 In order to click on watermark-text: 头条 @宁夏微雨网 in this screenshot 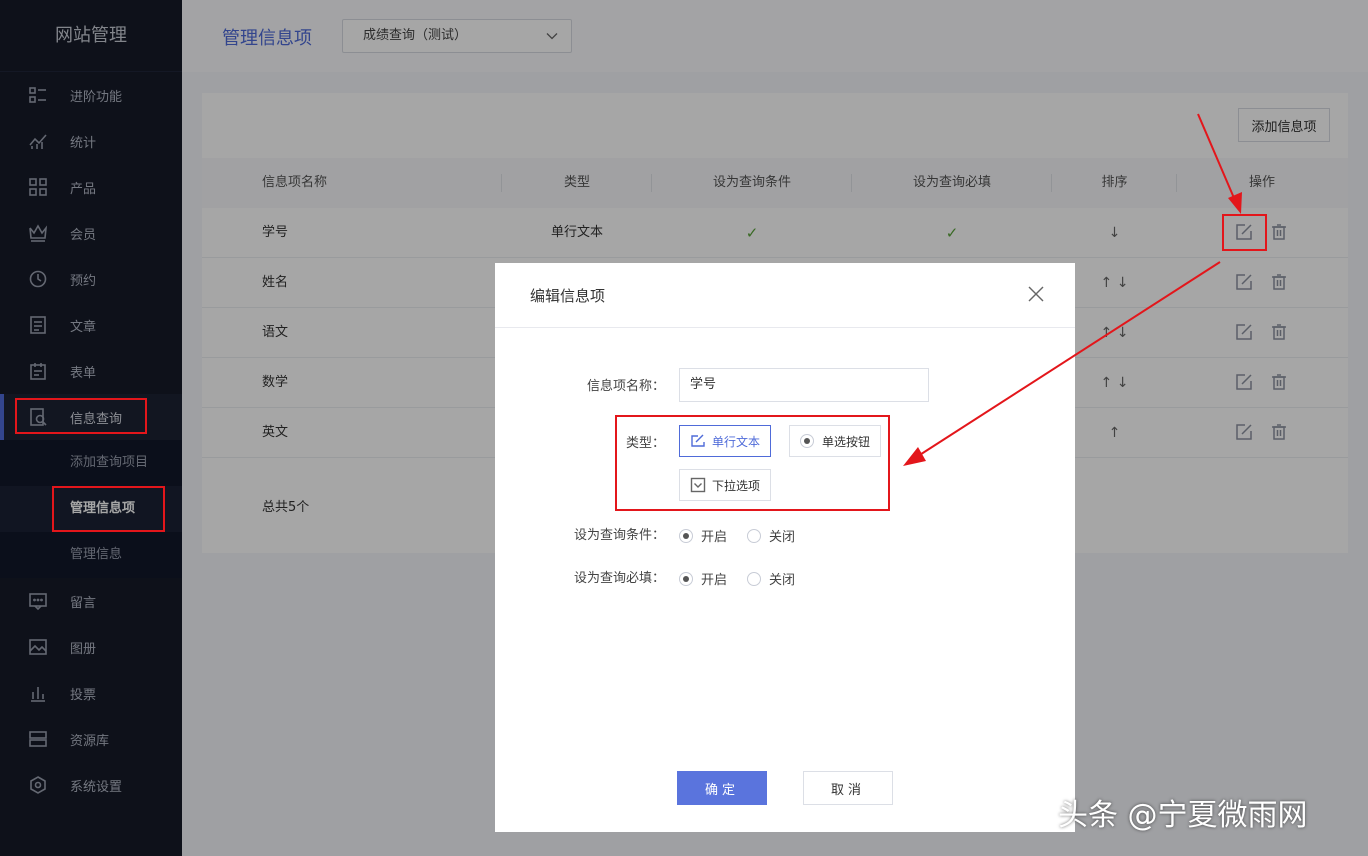, I will do `click(1183, 815)`.